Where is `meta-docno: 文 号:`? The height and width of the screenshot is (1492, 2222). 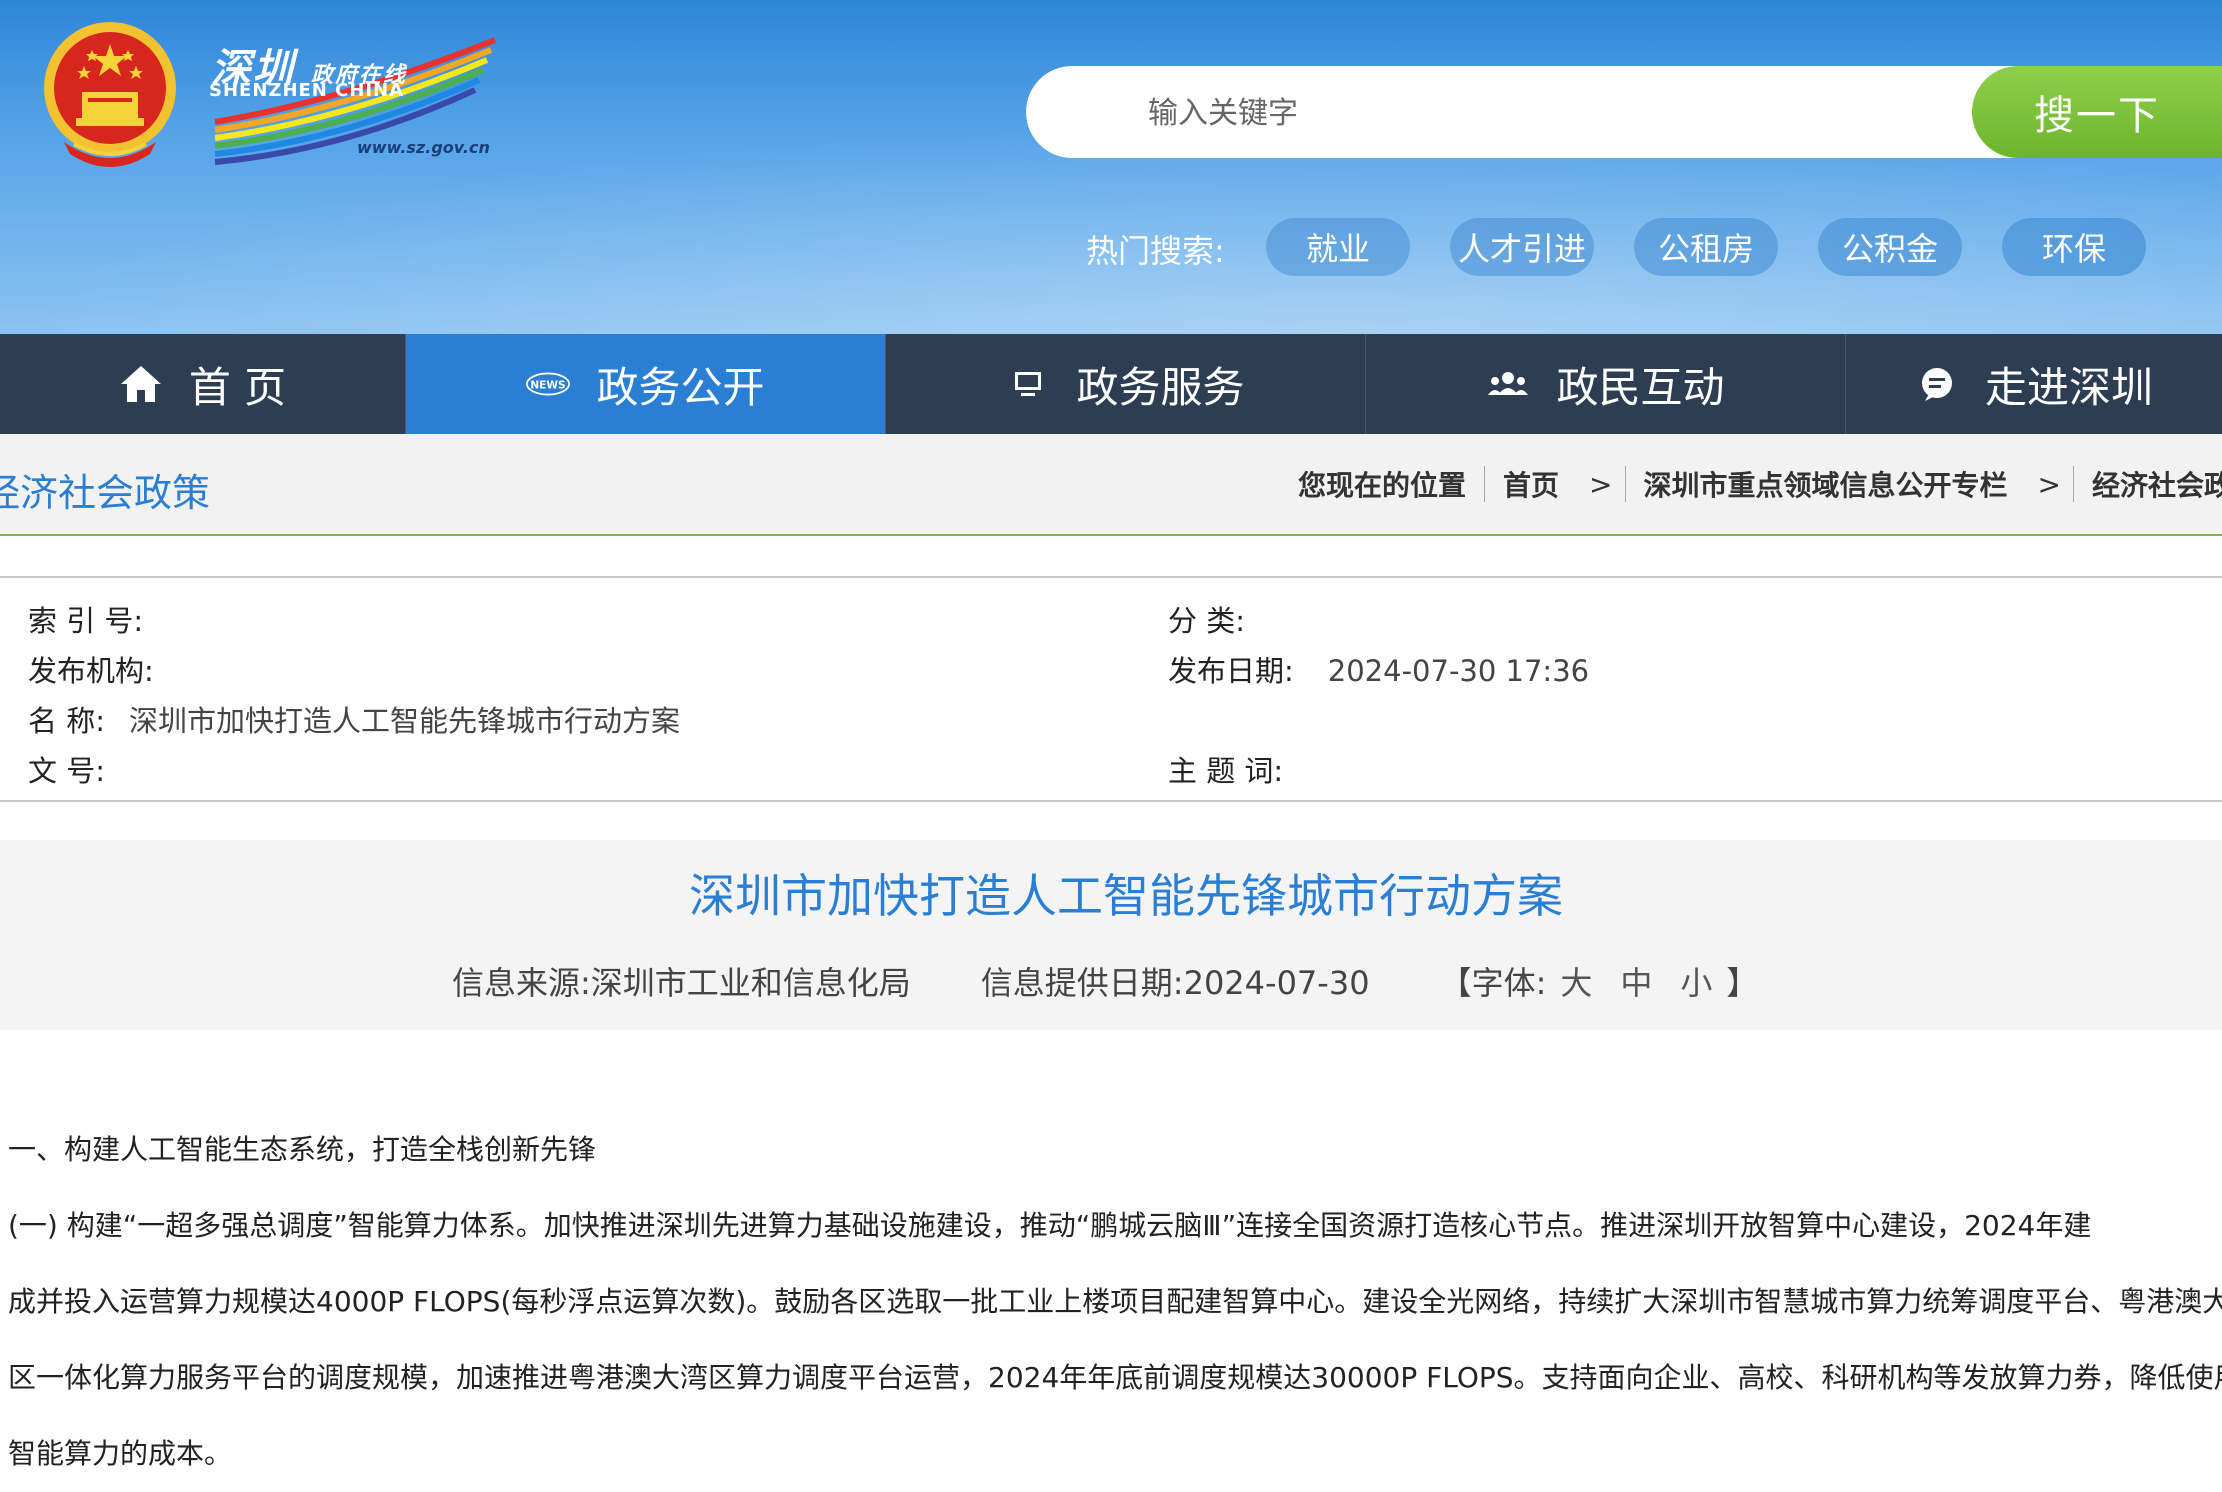
meta-docno: 文 号: is located at coordinates (78, 769).